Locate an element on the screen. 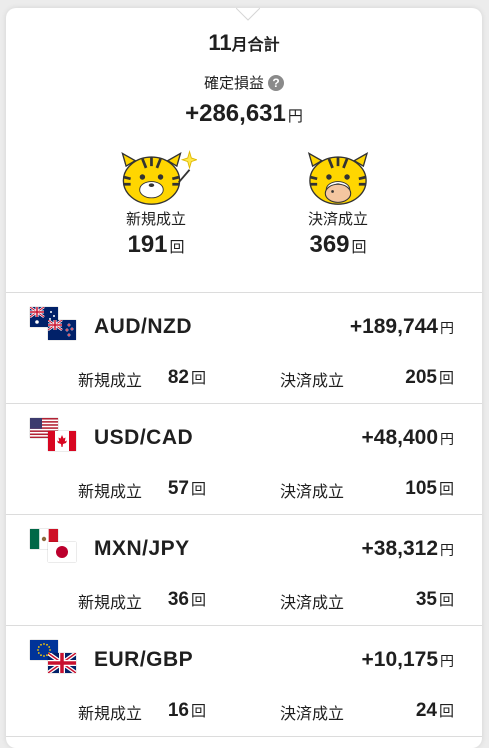 The height and width of the screenshot is (748, 489). pair-pl: +48,400 円 is located at coordinates (408, 438).